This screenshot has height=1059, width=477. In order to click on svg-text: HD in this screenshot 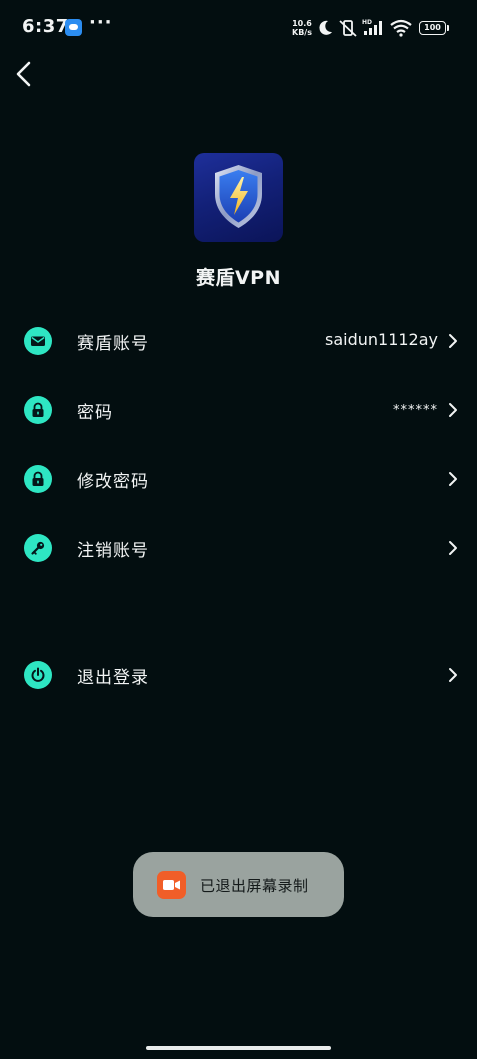, I will do `click(367, 22)`.